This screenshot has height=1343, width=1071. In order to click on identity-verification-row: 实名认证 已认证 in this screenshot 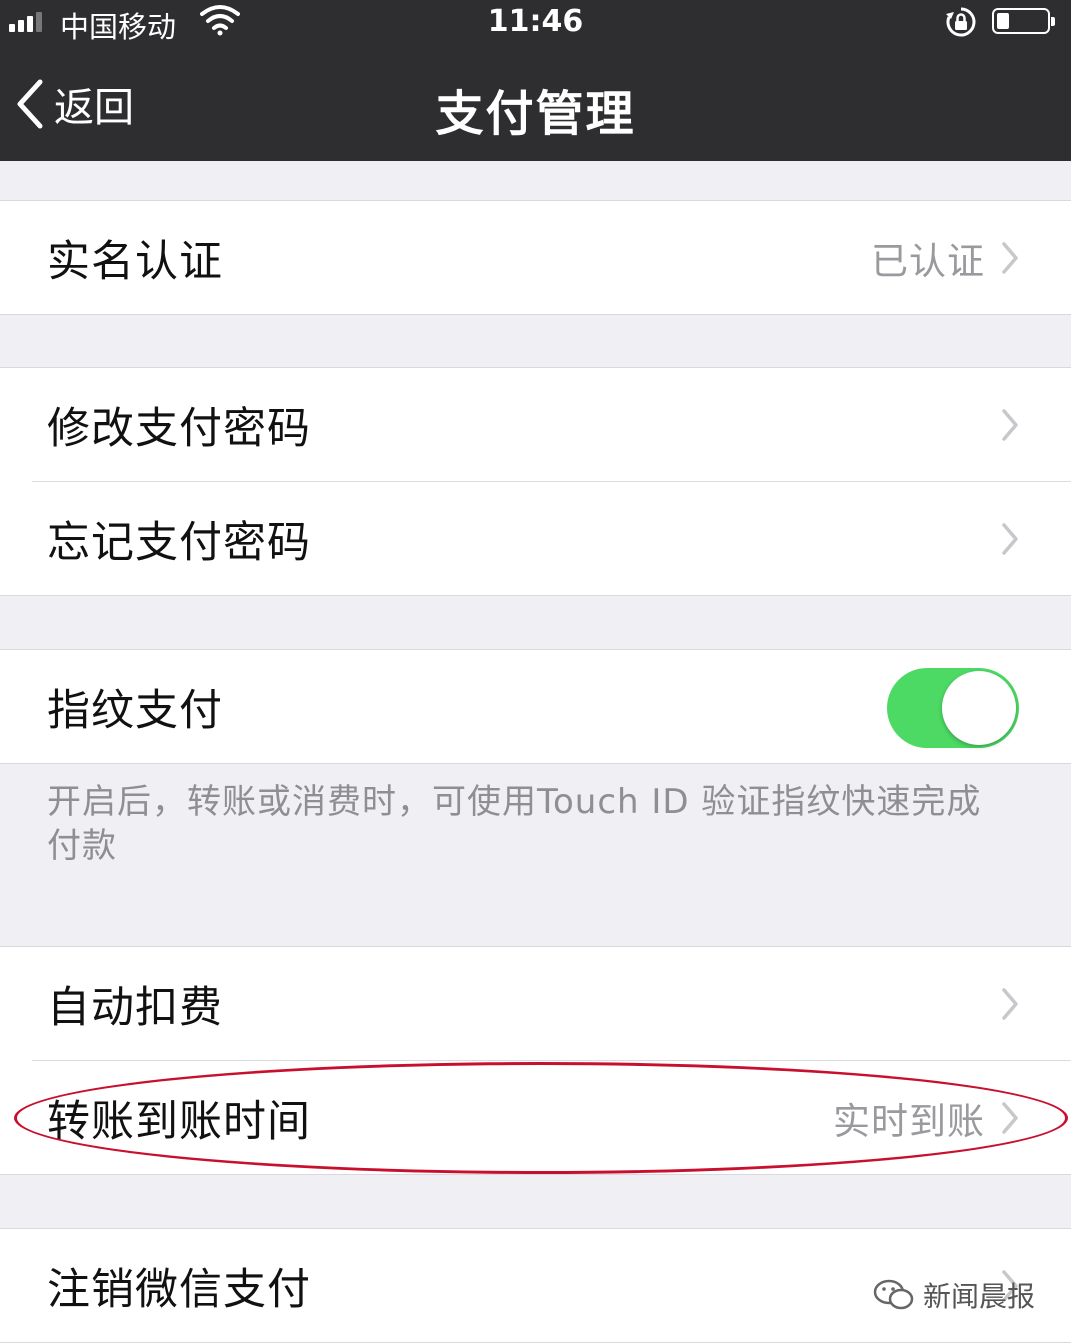, I will do `click(535, 257)`.